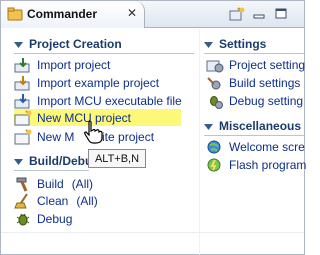 This screenshot has height=255, width=320. Describe the element at coordinates (216, 102) in the screenshot. I see `debug-settings-icon` at that location.